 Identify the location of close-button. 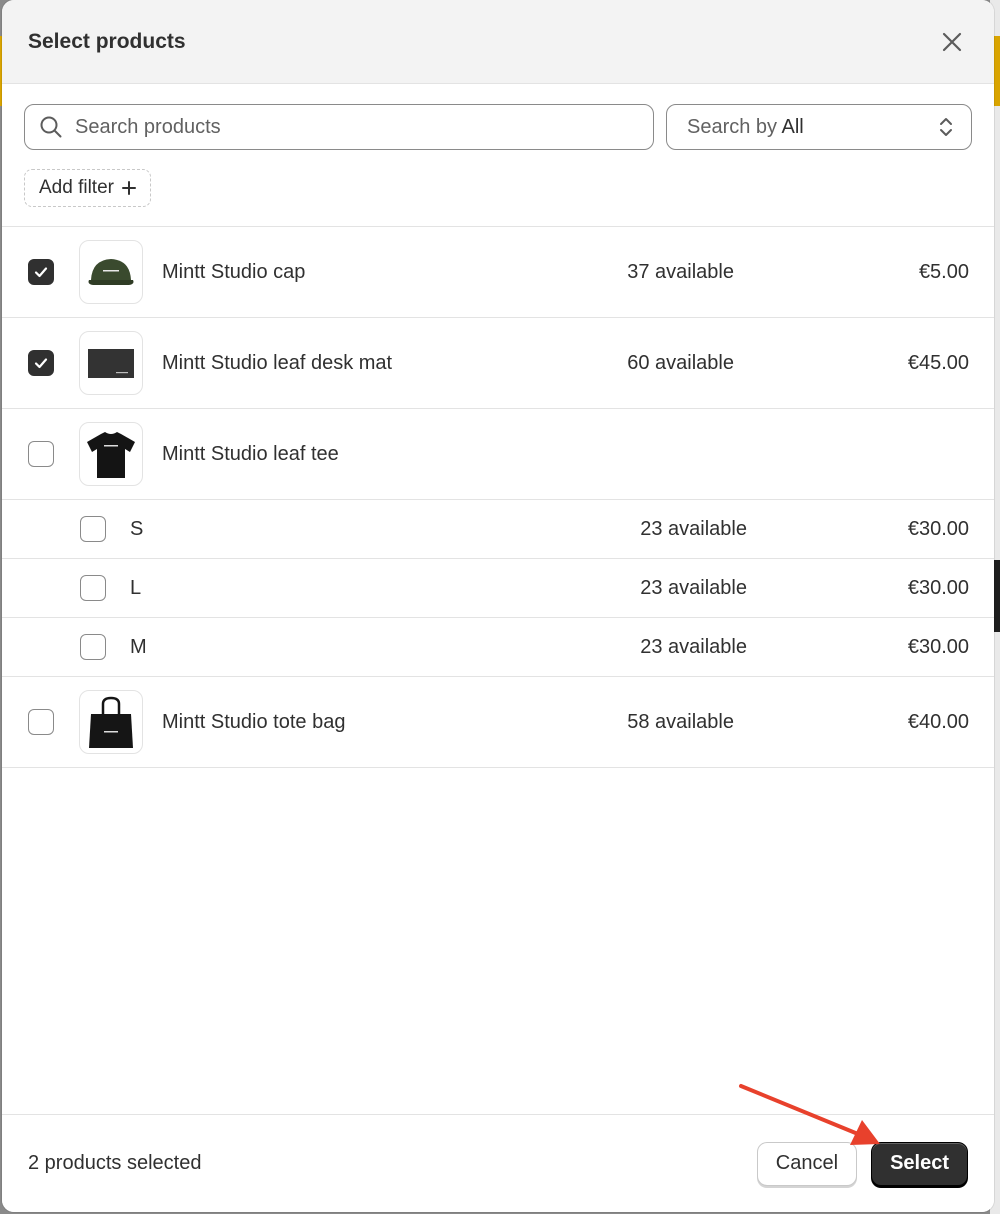
(952, 42).